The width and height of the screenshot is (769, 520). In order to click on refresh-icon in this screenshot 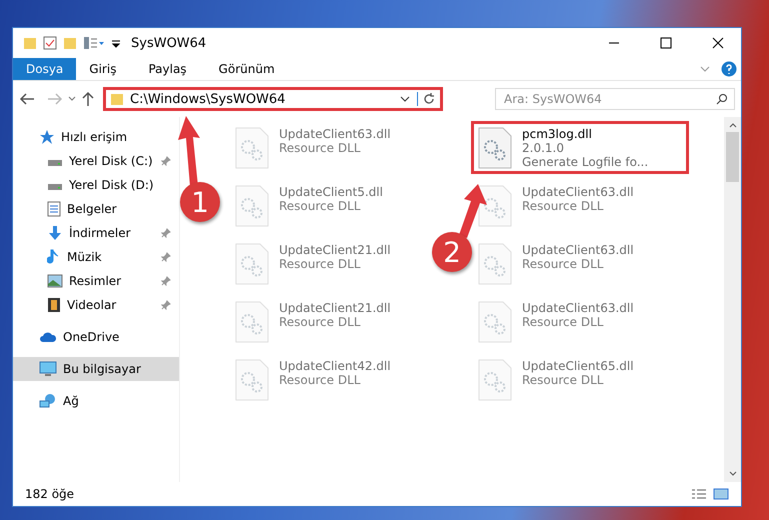, I will do `click(426, 99)`.